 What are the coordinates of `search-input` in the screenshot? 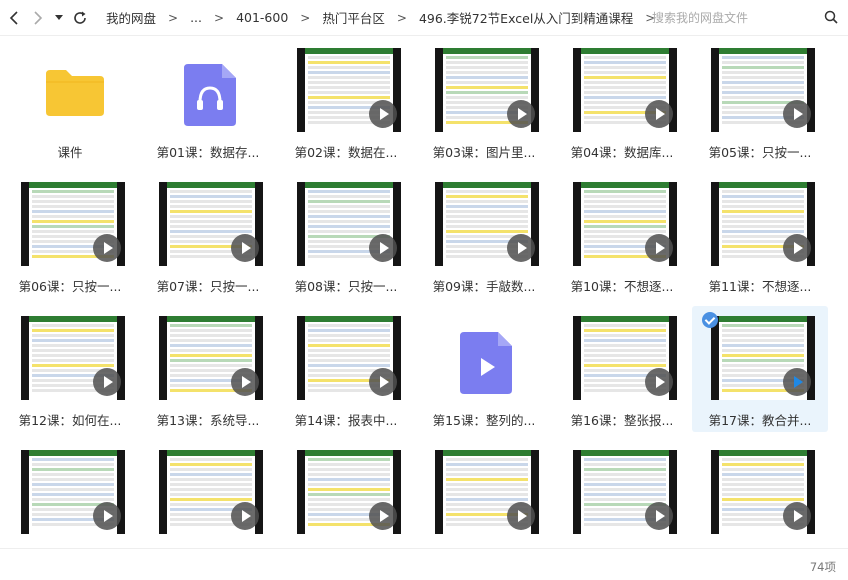 It's located at (725, 18).